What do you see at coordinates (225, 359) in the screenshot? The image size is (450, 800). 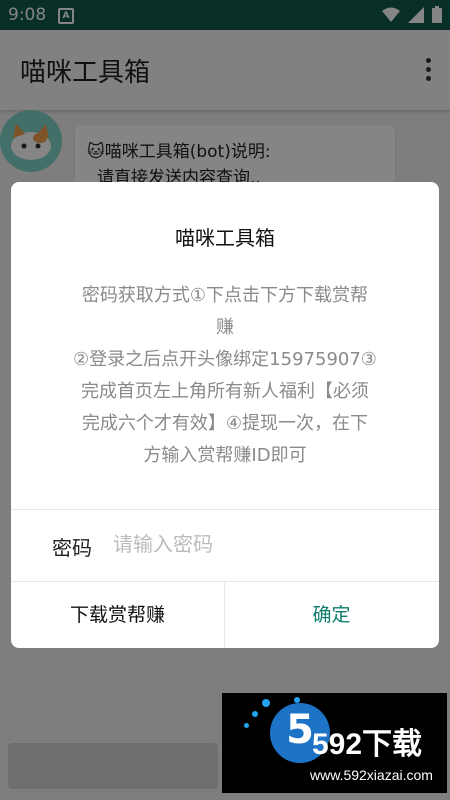 I see `dialog-message-line: ②登录之后点开头像绑定15975907③` at bounding box center [225, 359].